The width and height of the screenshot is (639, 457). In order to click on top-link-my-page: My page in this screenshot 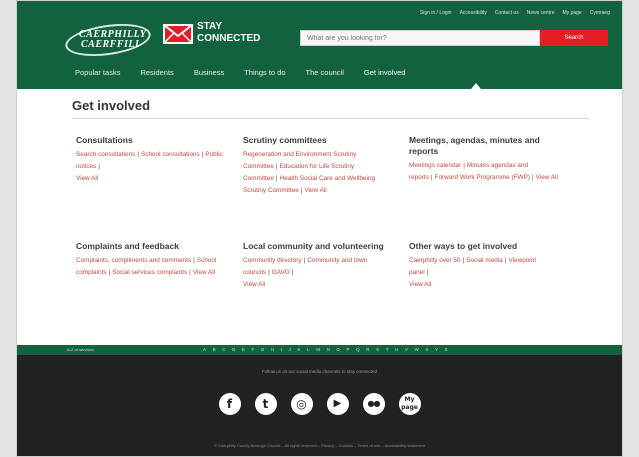, I will do `click(572, 13)`.